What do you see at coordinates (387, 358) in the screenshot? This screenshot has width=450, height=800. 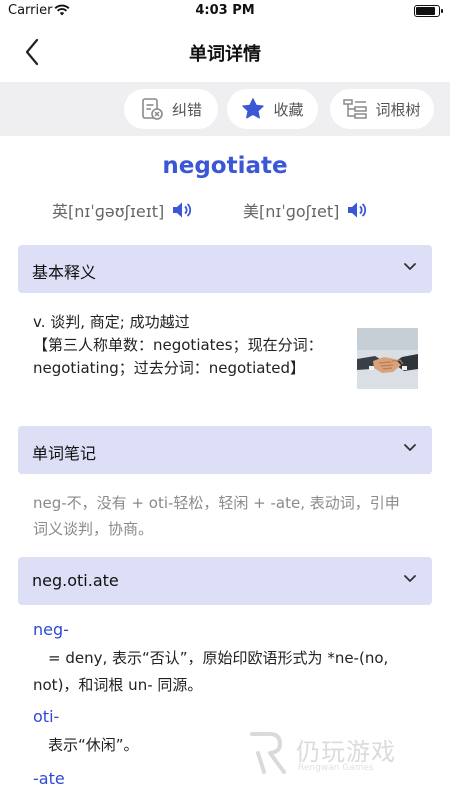 I see `handshake-image` at bounding box center [387, 358].